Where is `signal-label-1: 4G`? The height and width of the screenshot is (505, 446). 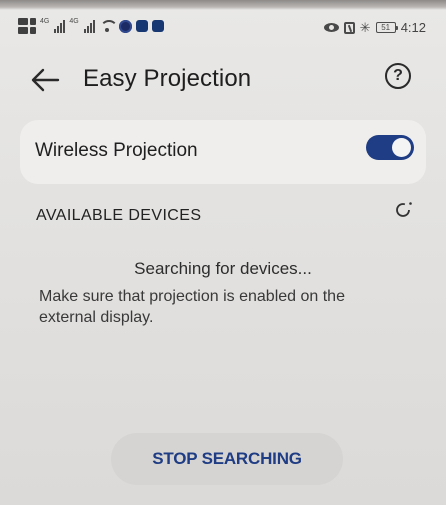
signal-label-1: 4G is located at coordinates (45, 21).